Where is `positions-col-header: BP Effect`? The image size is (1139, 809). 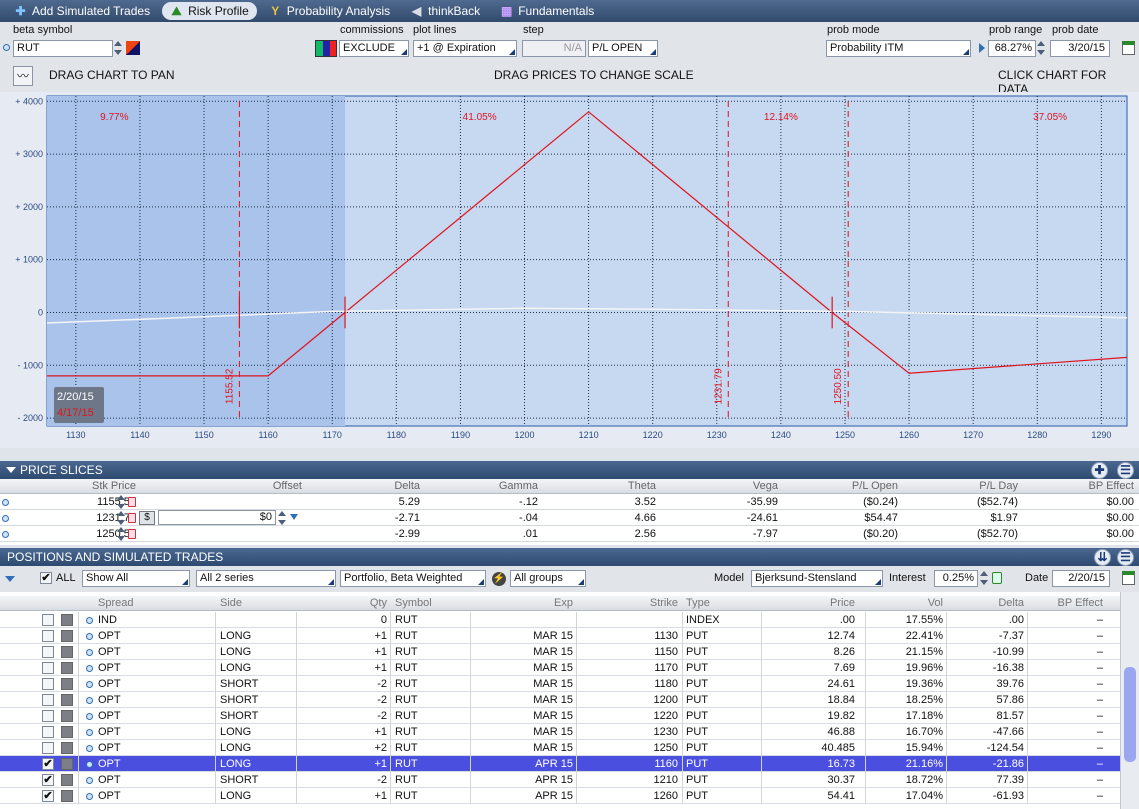 positions-col-header: BP Effect is located at coordinates (1067, 603).